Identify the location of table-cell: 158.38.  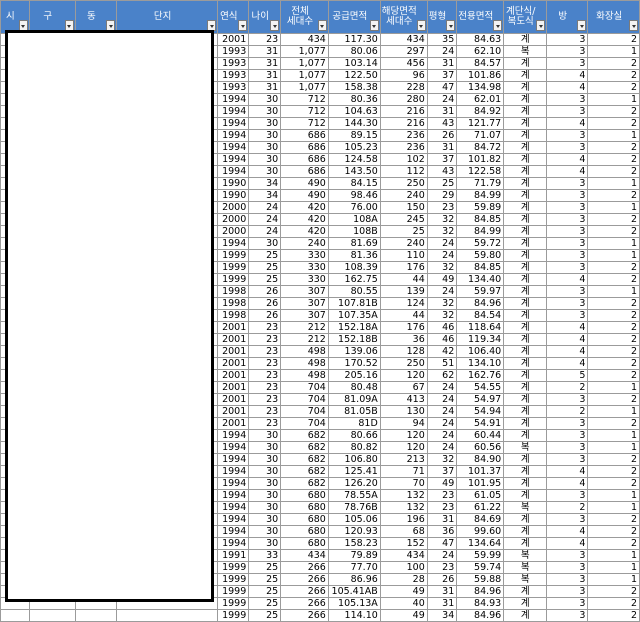
(354, 87).